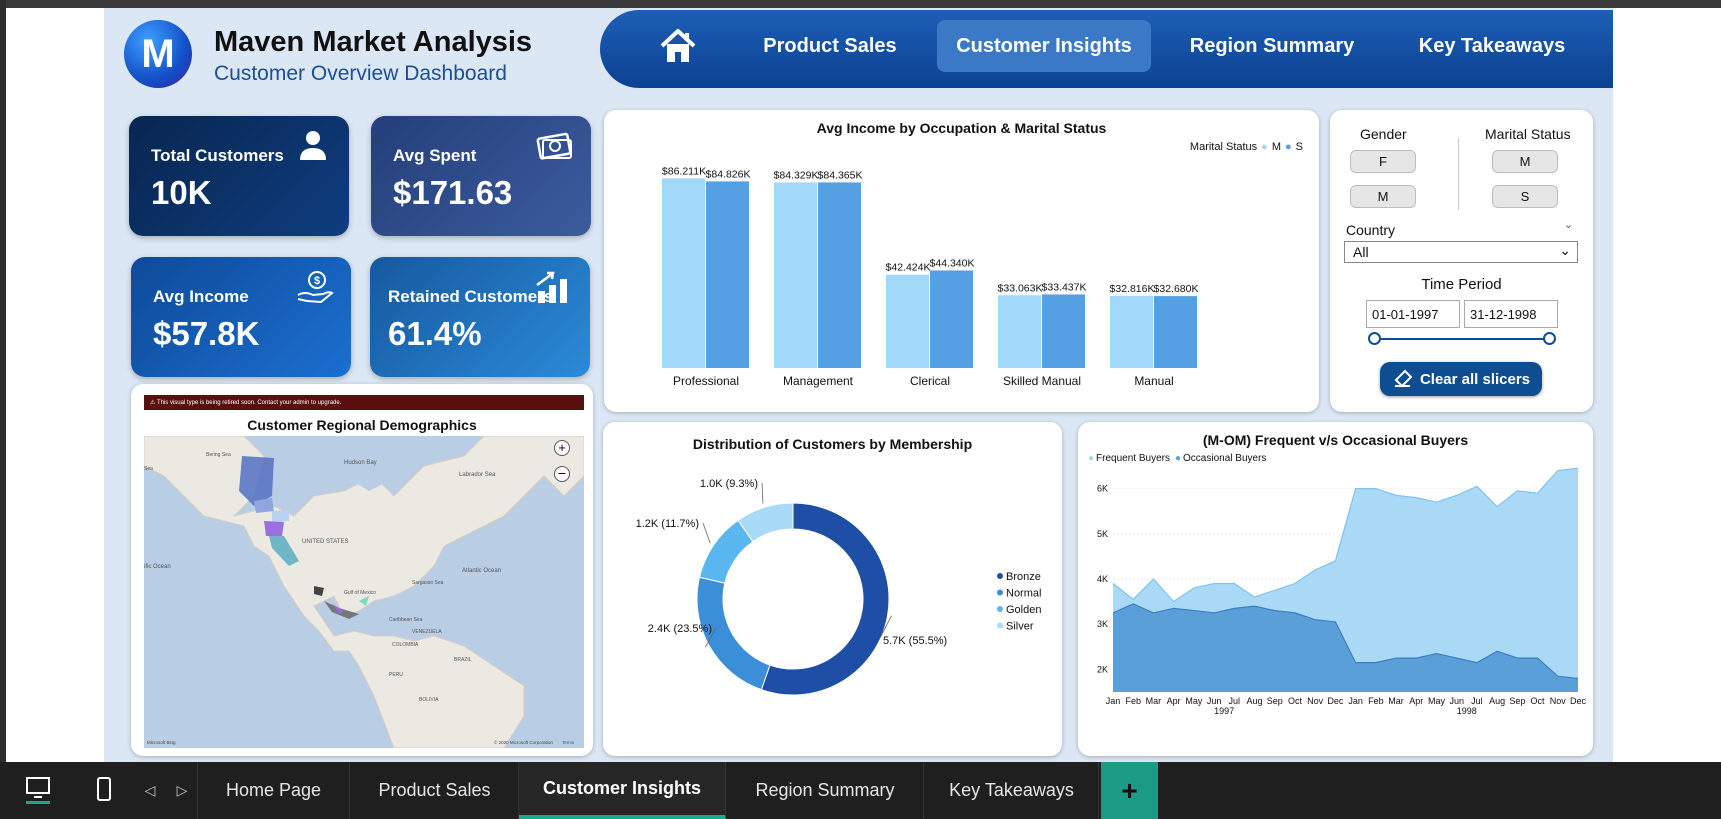 This screenshot has height=819, width=1721. Describe the element at coordinates (554, 287) in the screenshot. I see `growth-chart-icon` at that location.